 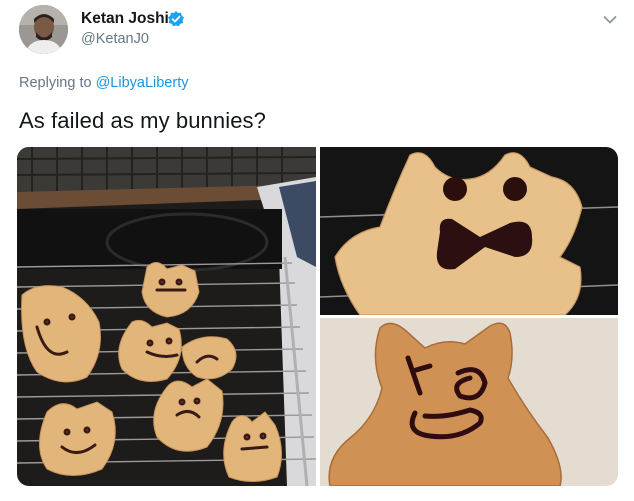 I want to click on user-handle: @KetanJ0, so click(x=115, y=39).